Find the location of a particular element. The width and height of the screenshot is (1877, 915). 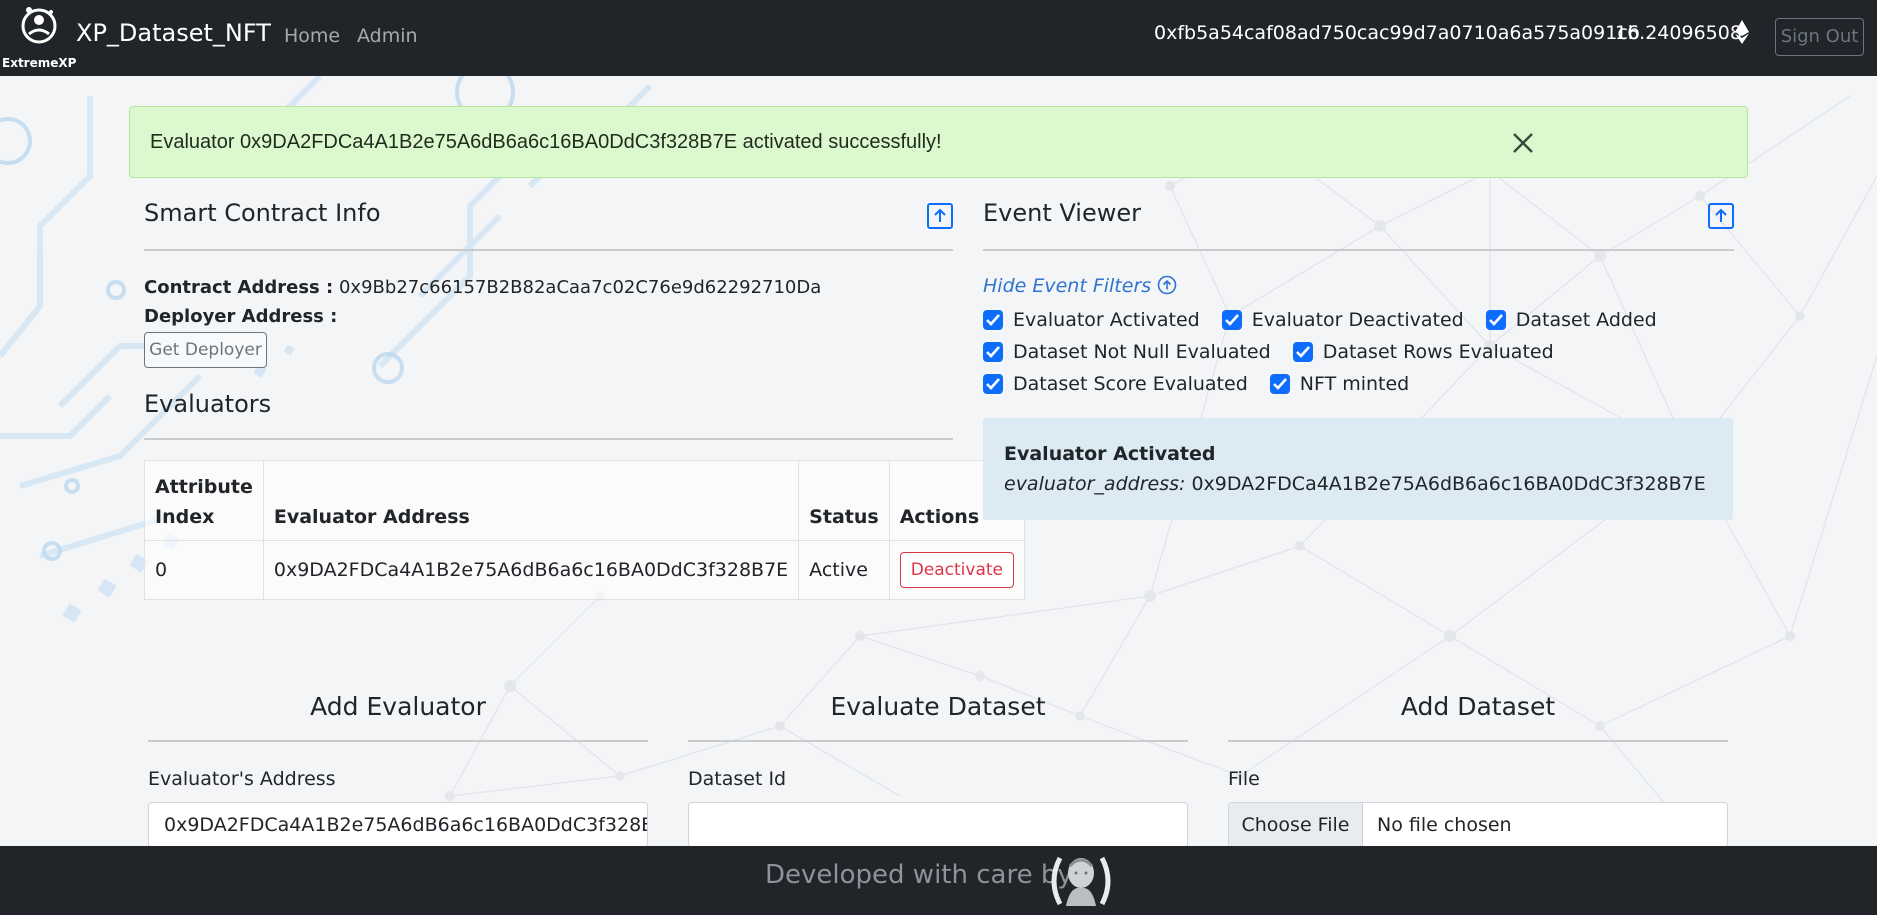

deployer-address-row: Deployer Address : is located at coordinates (240, 316).